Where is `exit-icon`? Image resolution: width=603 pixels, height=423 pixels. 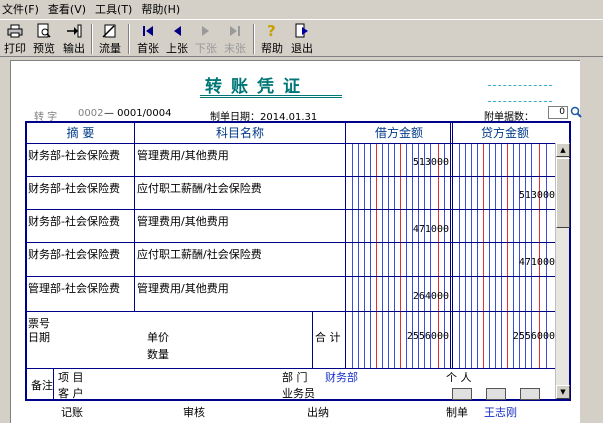
exit-icon is located at coordinates (302, 31).